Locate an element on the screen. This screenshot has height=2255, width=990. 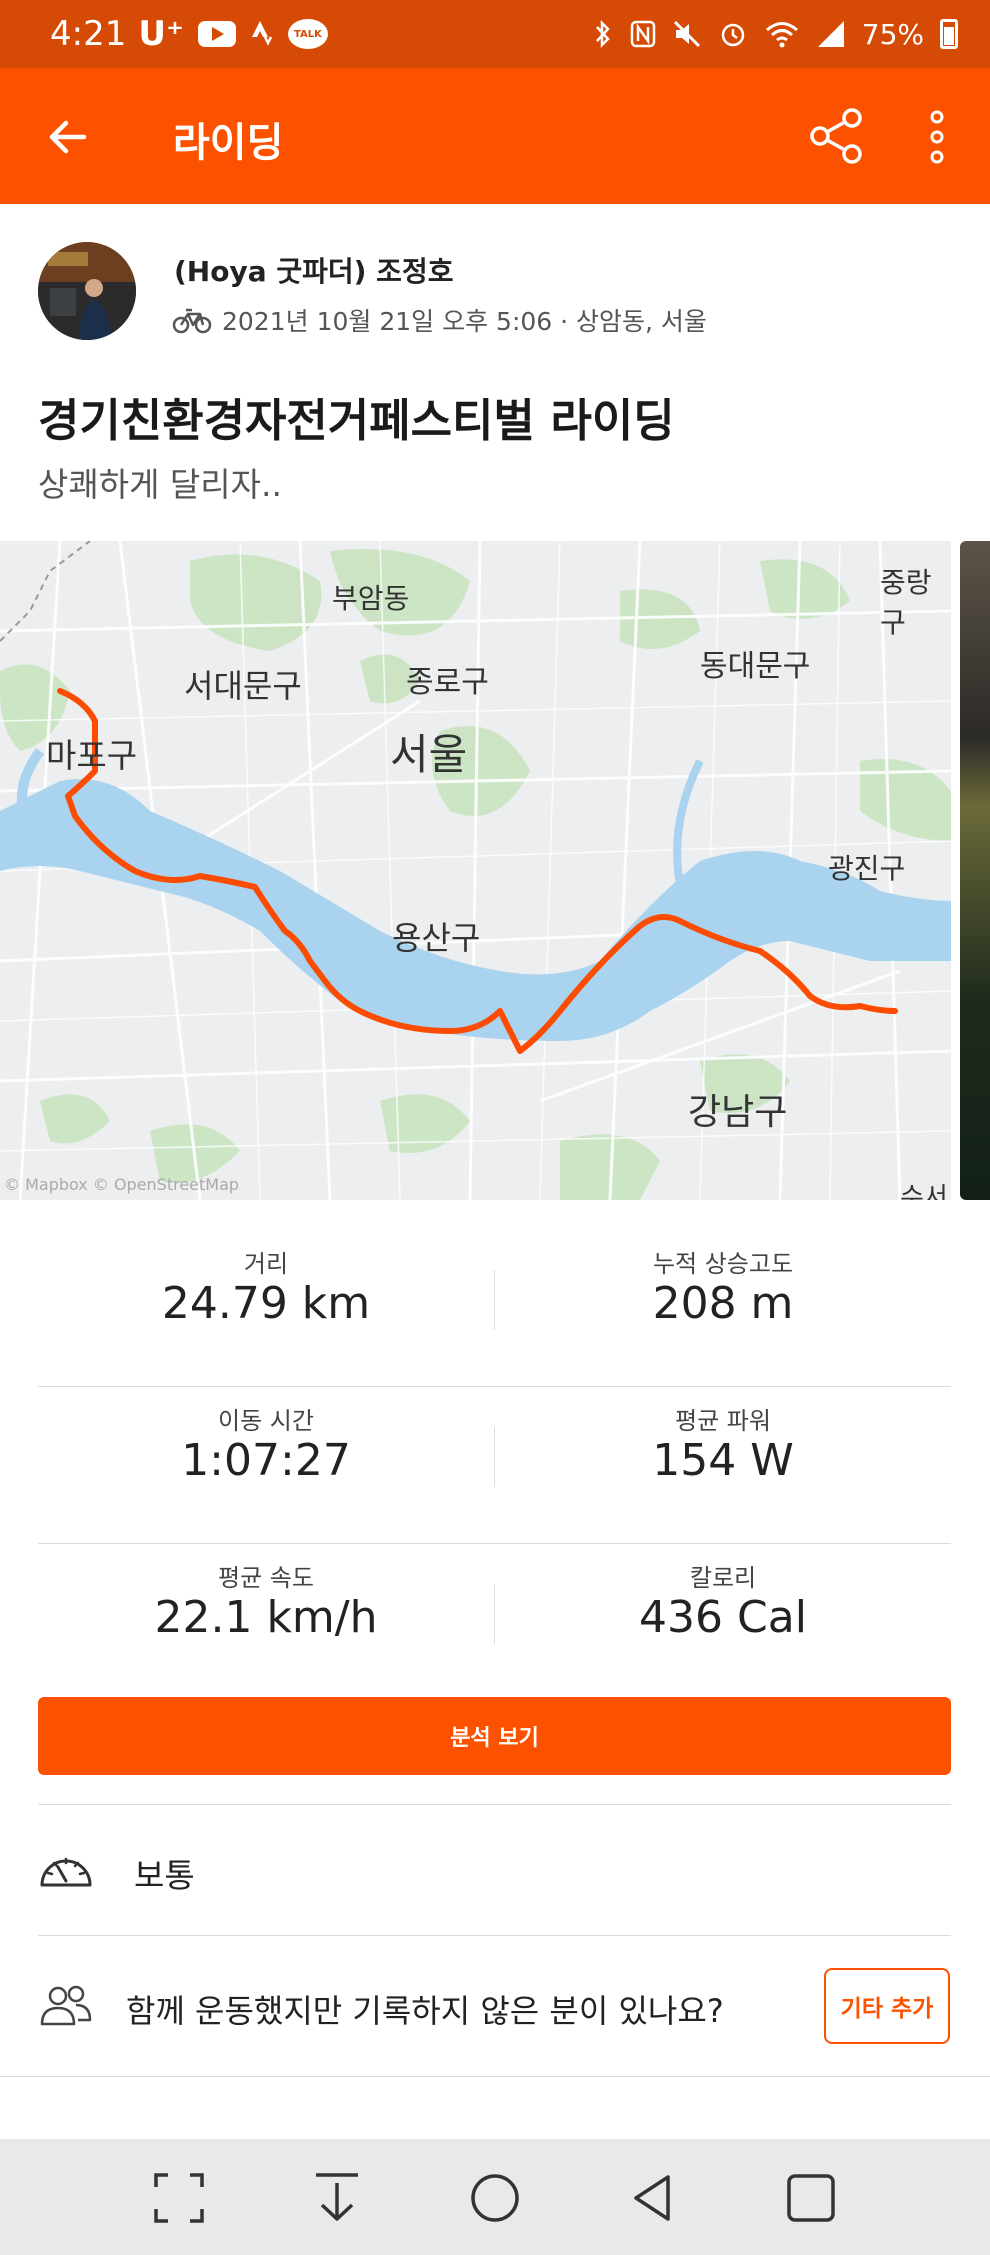
activity-meta: 2021년 10월 21일 오후 5:06 · 상암동, 서울 is located at coordinates (439, 320).